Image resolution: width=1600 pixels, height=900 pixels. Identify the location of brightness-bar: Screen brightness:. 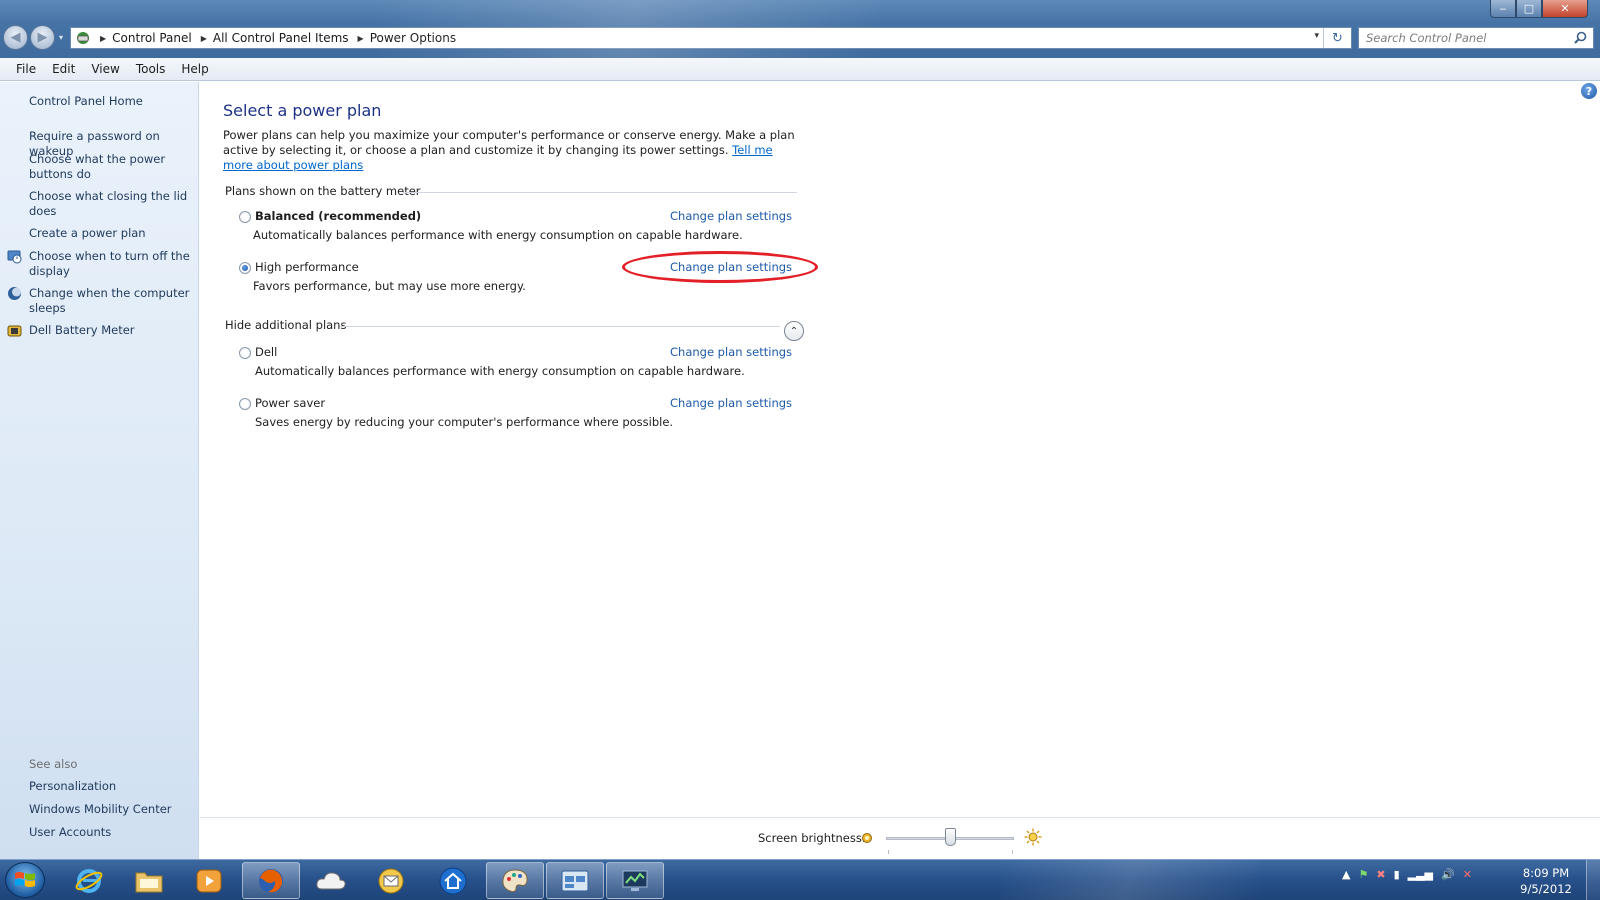
(900, 838).